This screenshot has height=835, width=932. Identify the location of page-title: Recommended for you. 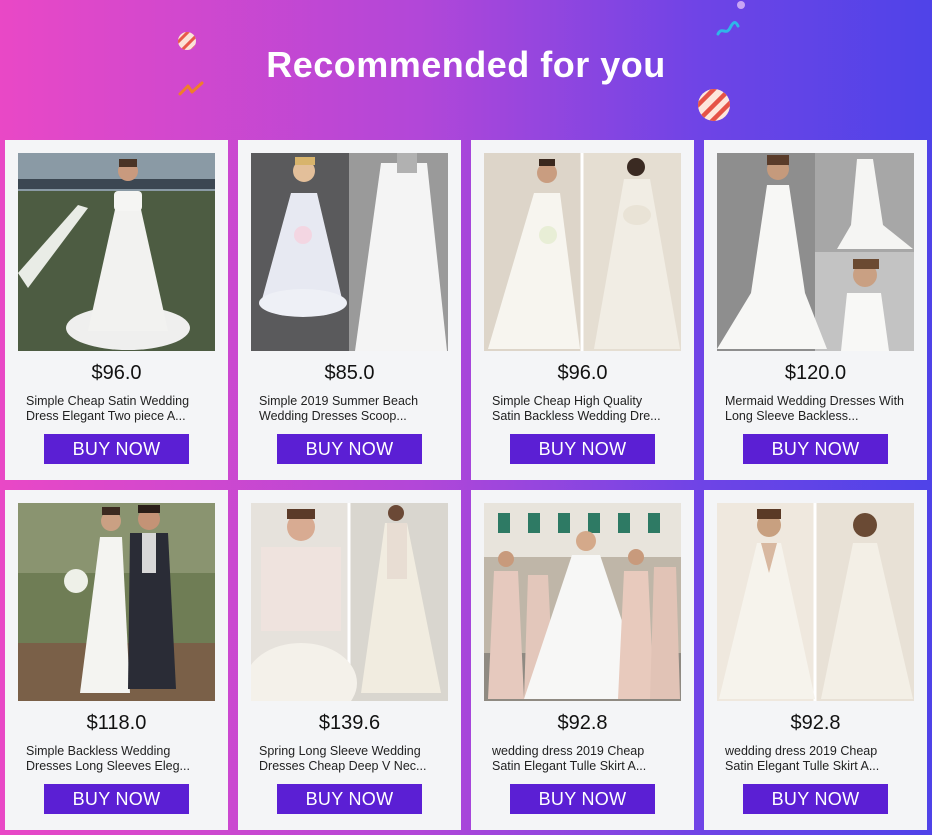
(466, 64).